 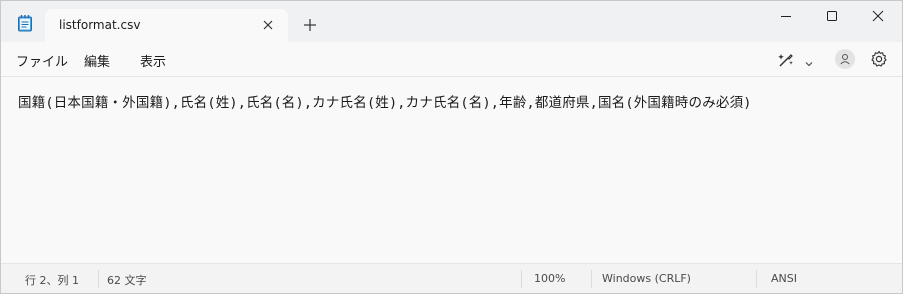 I want to click on menu-file: ファイル, so click(x=42, y=60).